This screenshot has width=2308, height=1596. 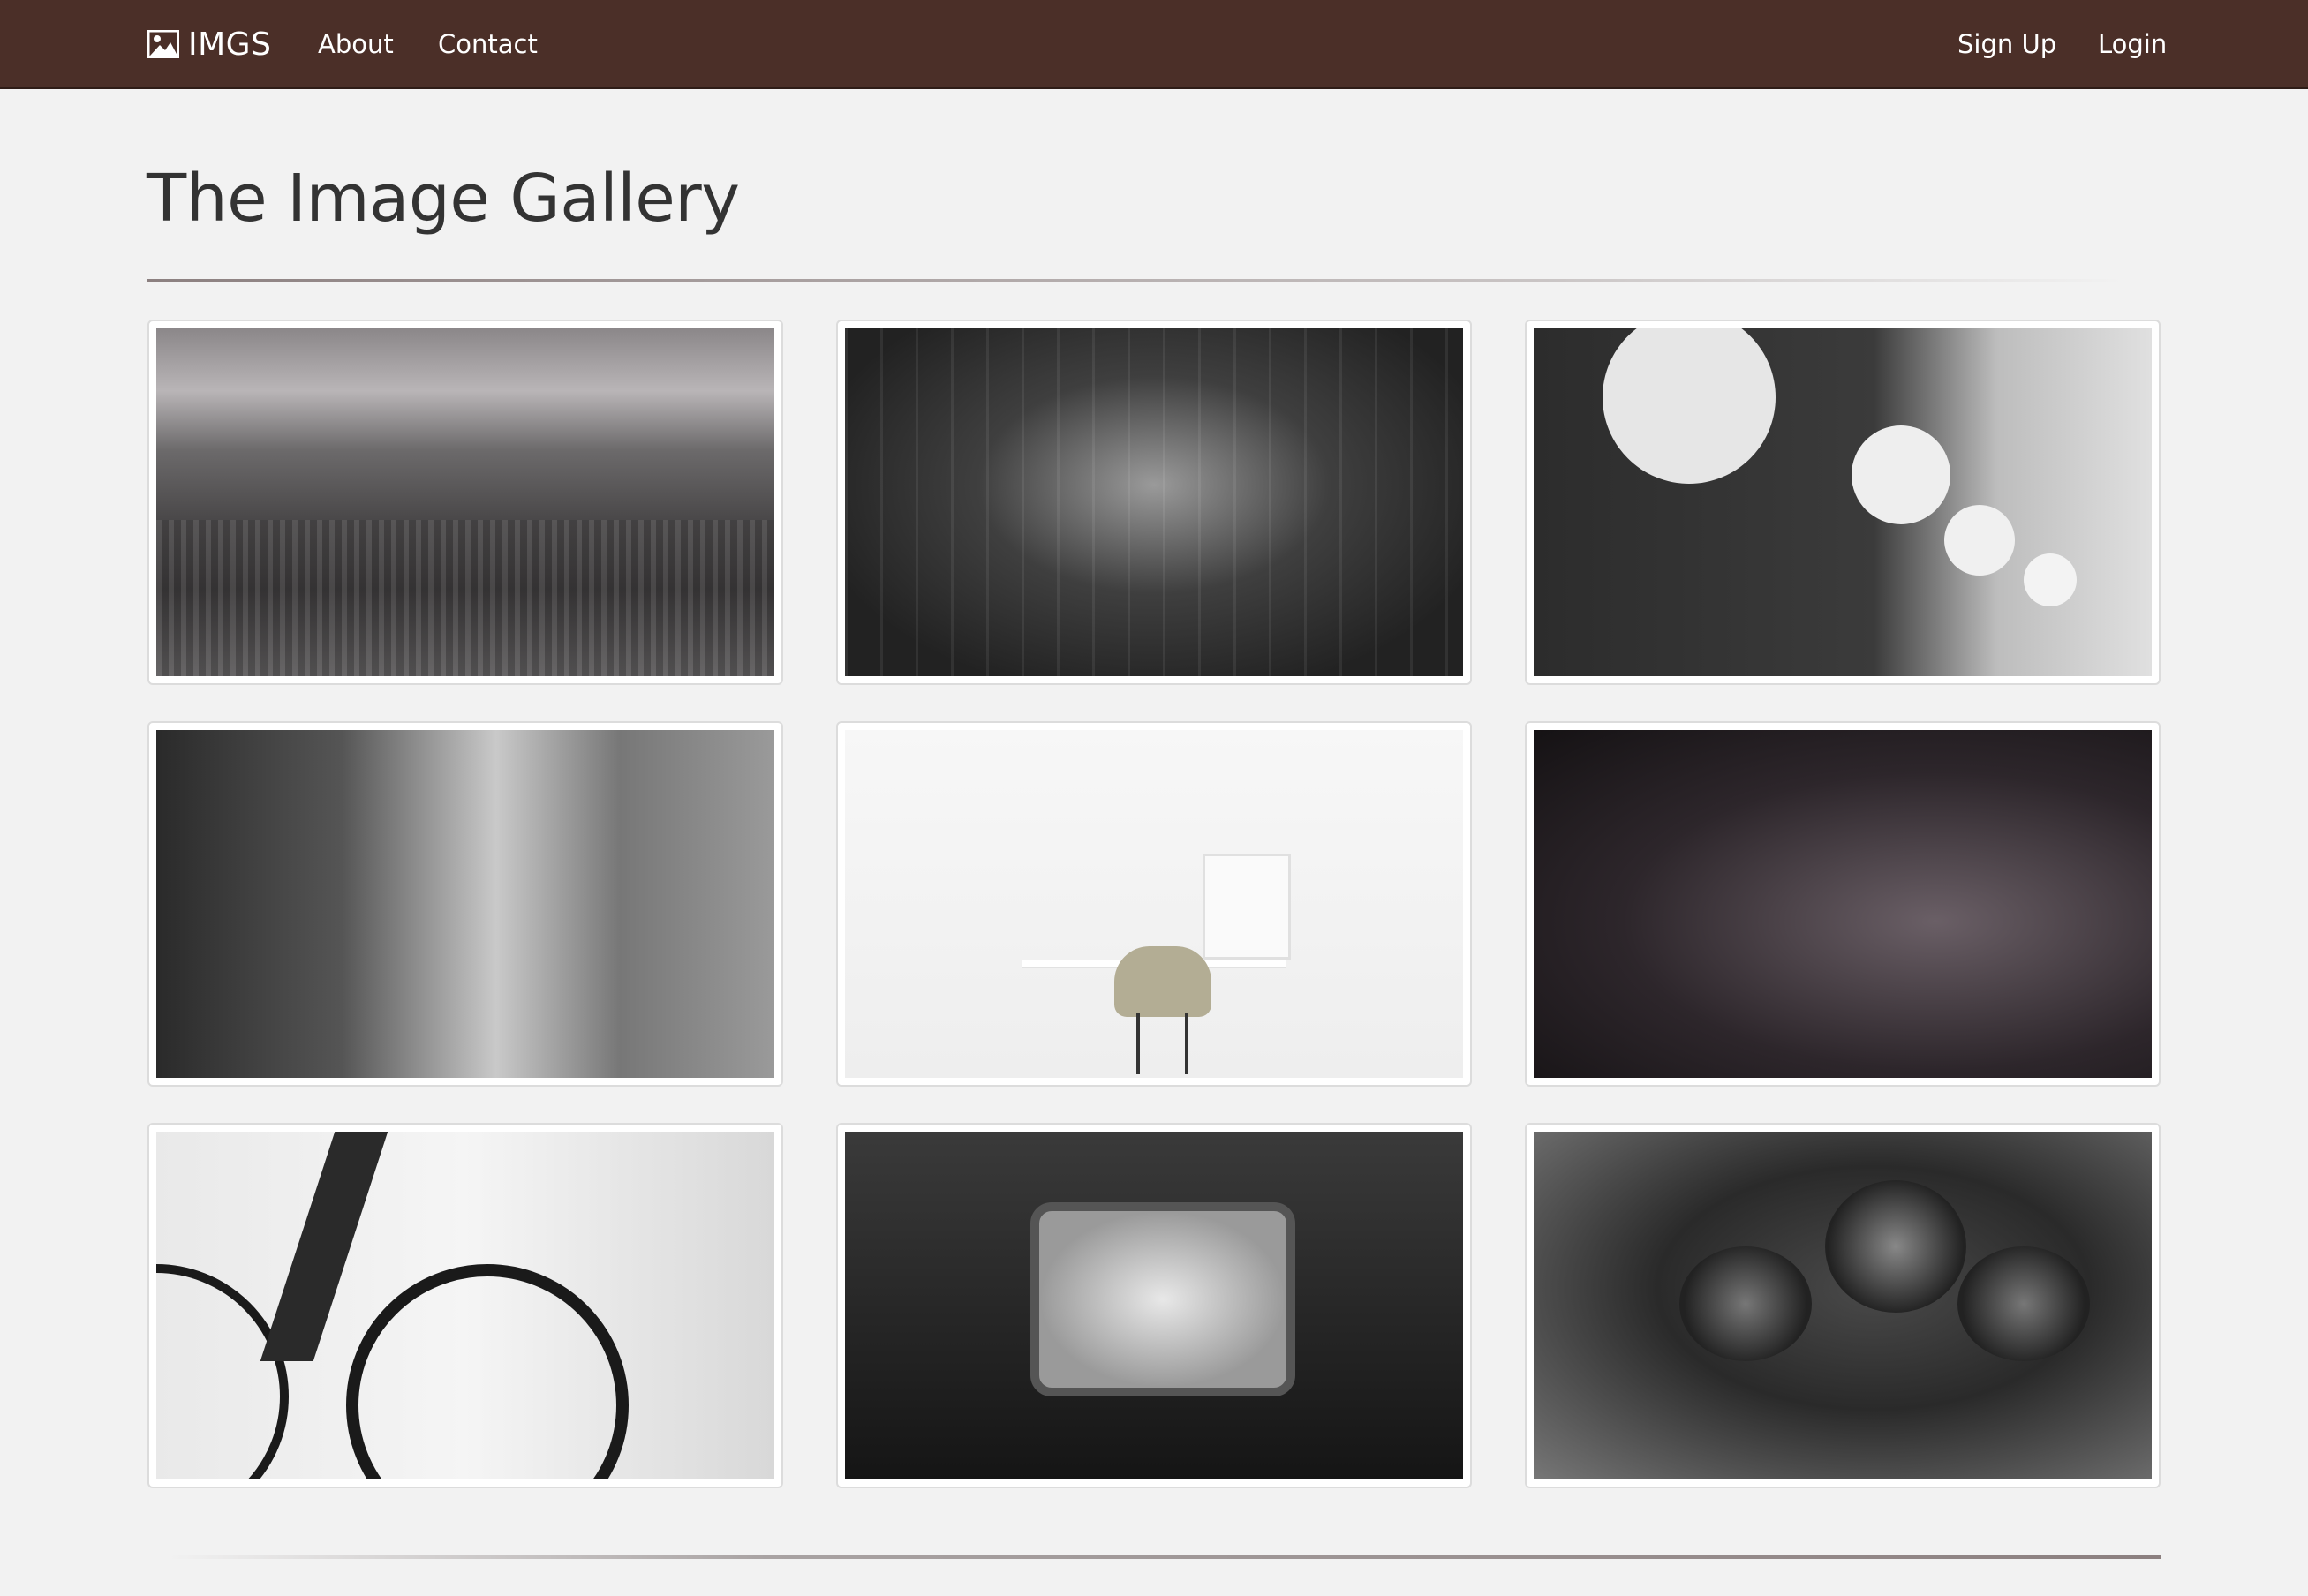 What do you see at coordinates (2007, 44) in the screenshot?
I see `nav-link-sign-up: Sign Up` at bounding box center [2007, 44].